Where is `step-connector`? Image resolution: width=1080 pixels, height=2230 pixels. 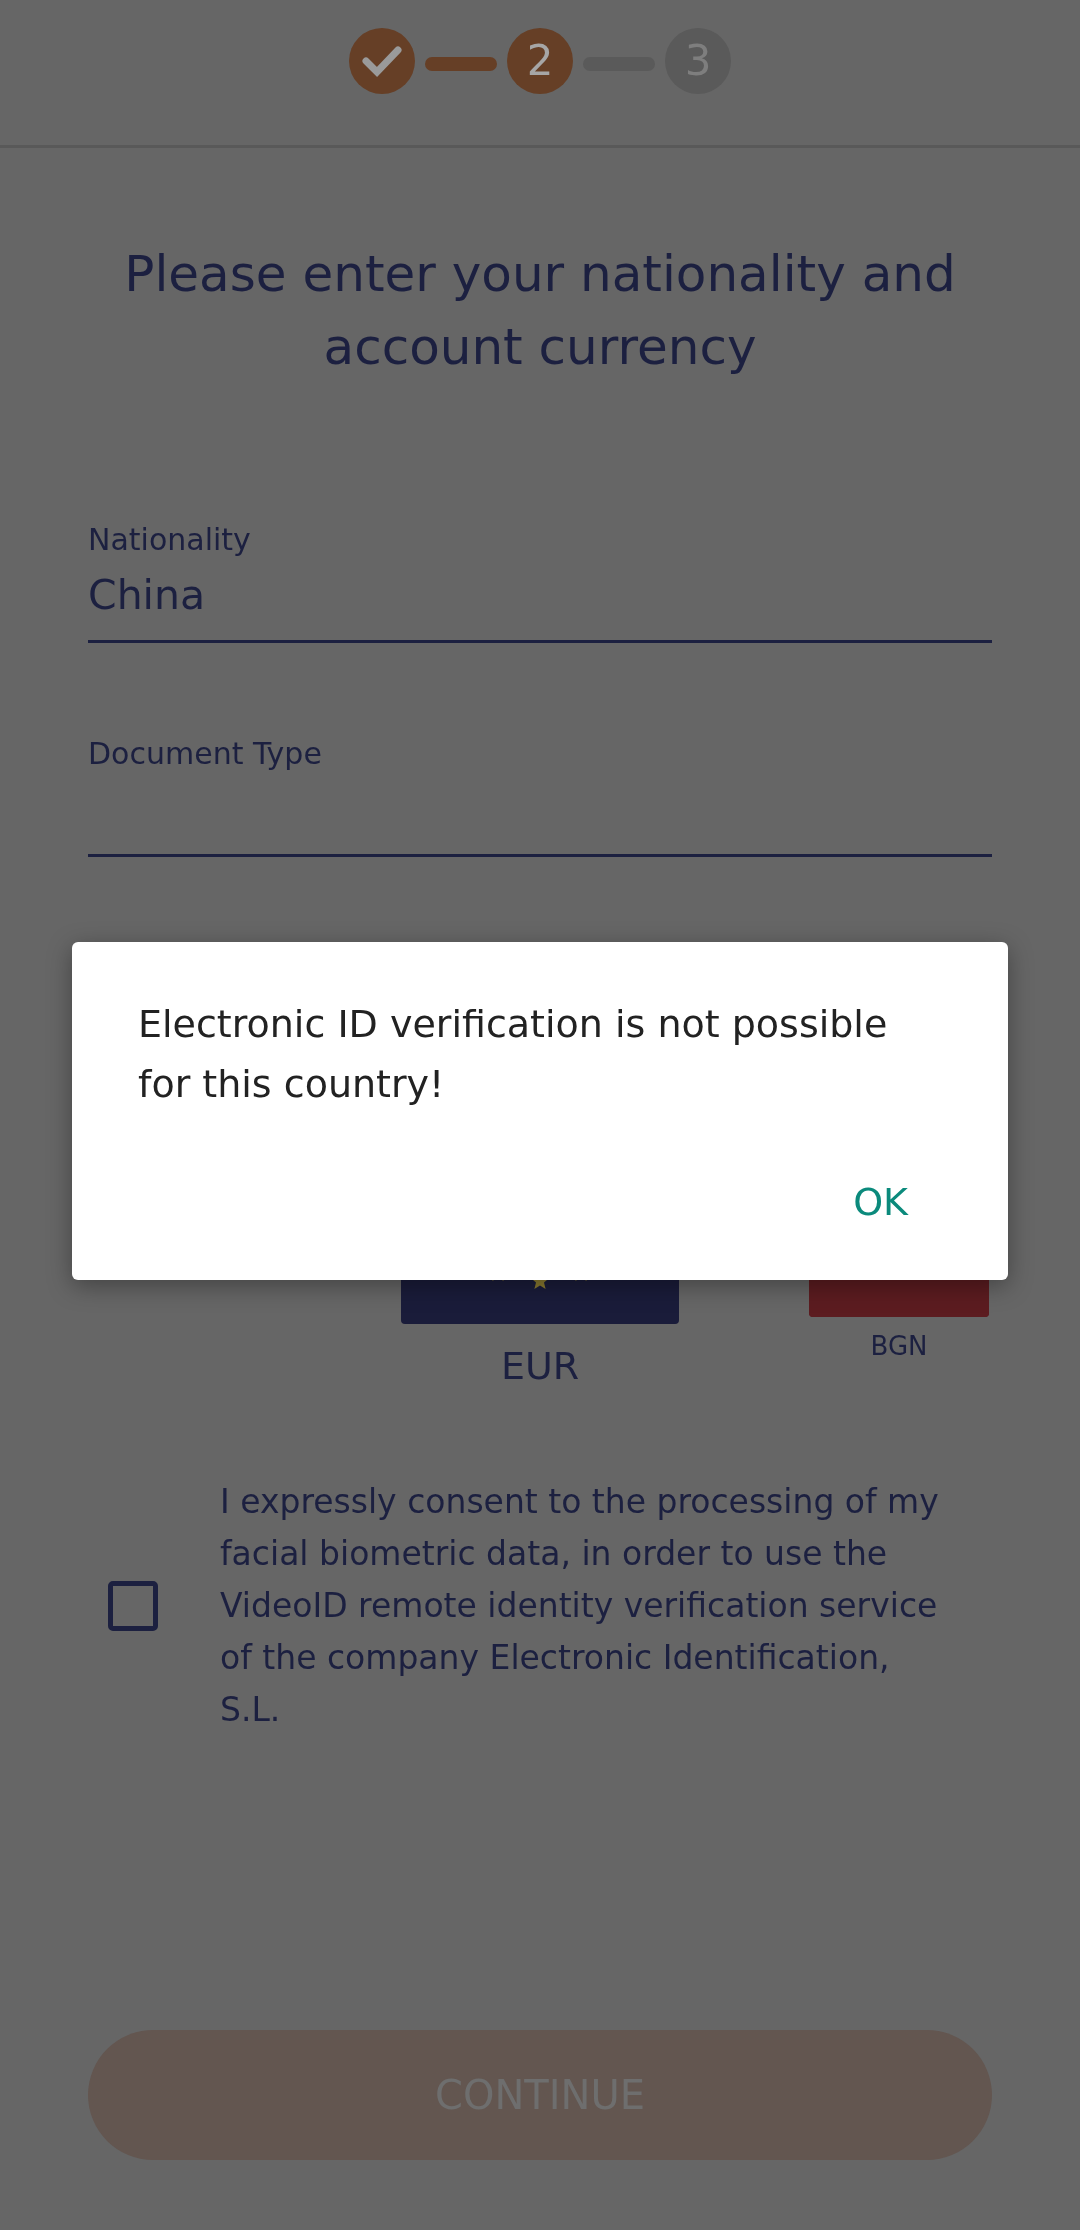 step-connector is located at coordinates (461, 63).